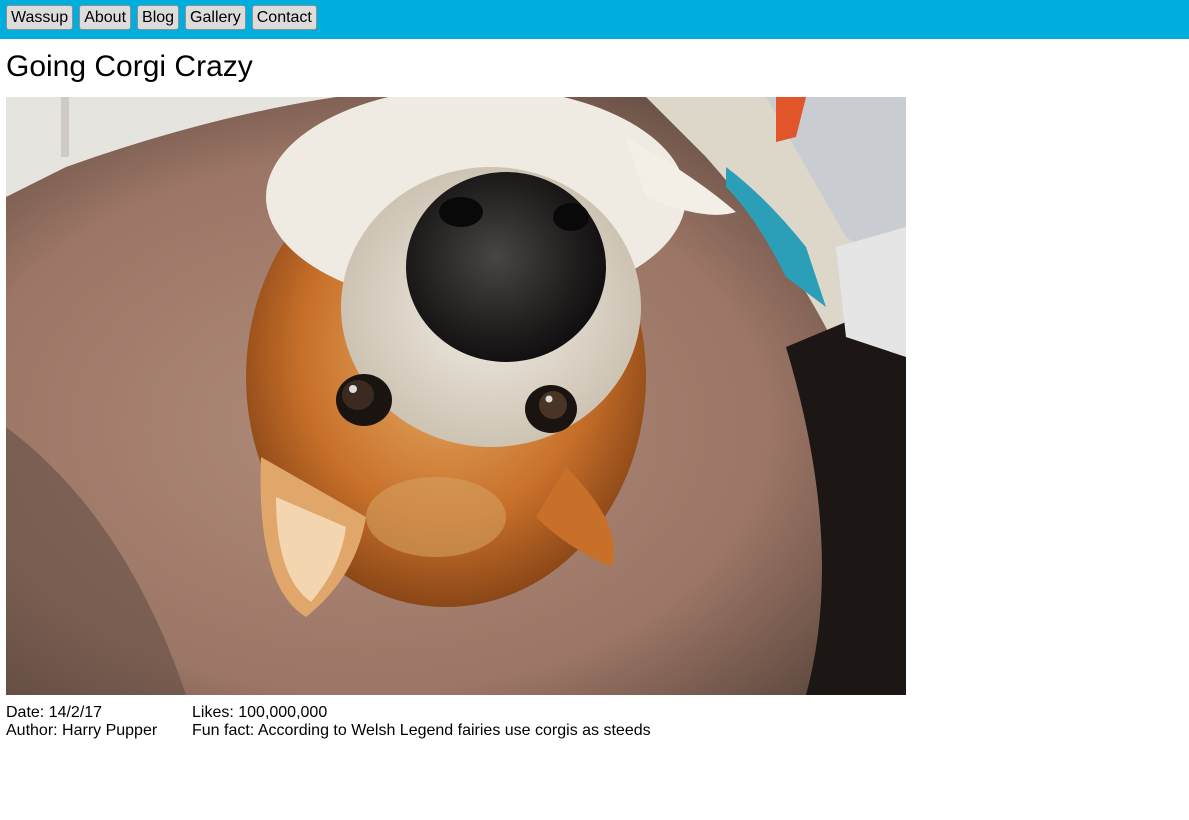 This screenshot has height=820, width=1189. Describe the element at coordinates (284, 17) in the screenshot. I see `nav-button-contact: Contact` at that location.